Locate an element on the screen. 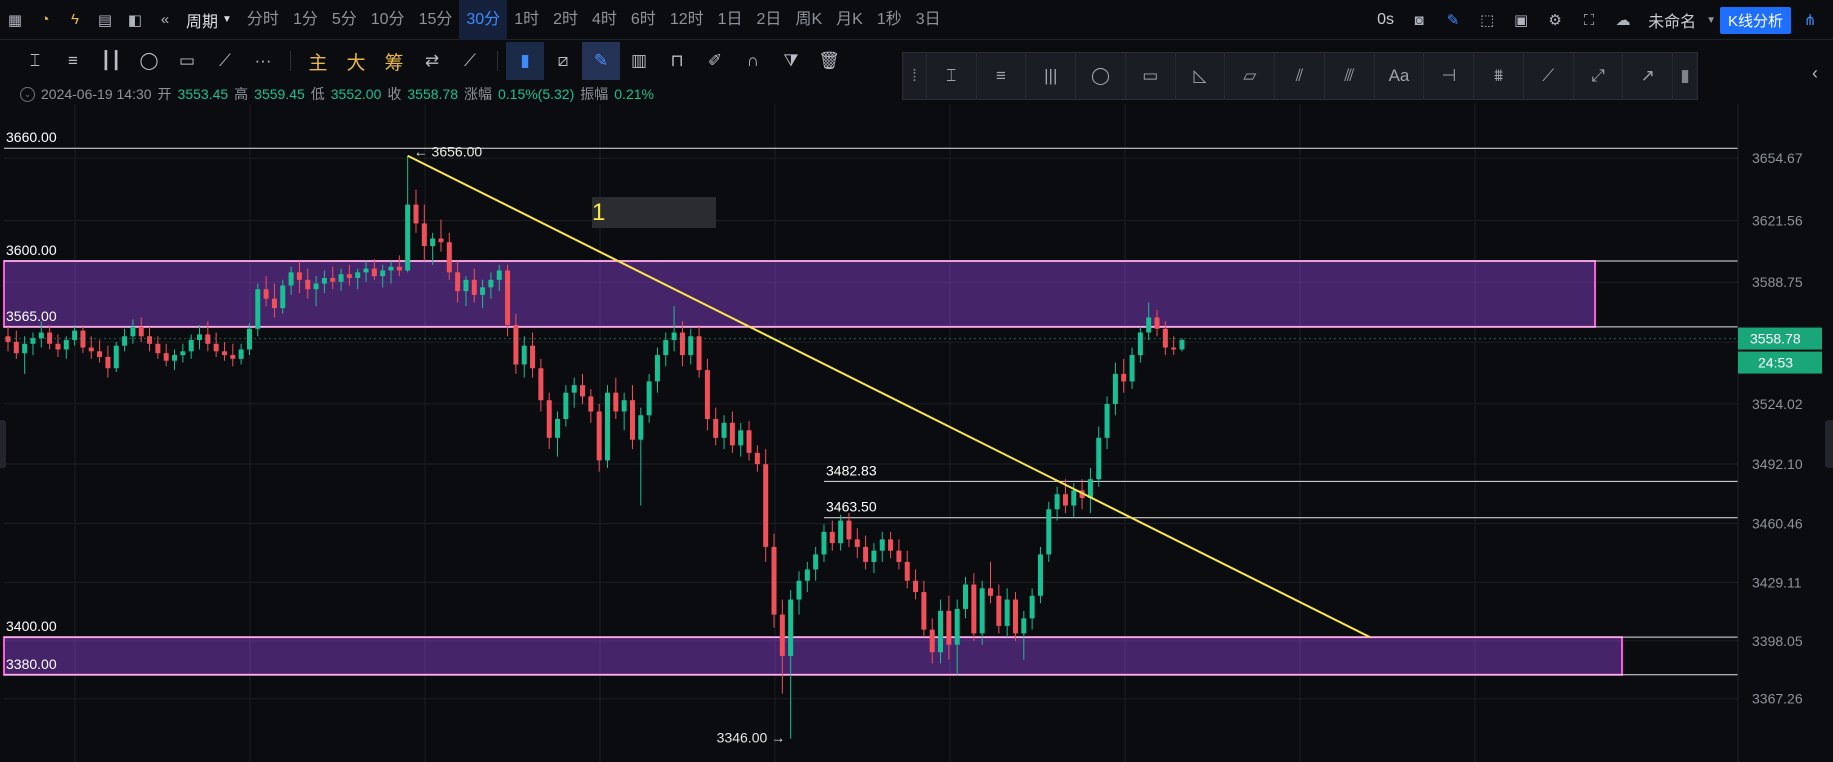 The image size is (1833, 762). text-tool-icon: Aa is located at coordinates (1400, 76).